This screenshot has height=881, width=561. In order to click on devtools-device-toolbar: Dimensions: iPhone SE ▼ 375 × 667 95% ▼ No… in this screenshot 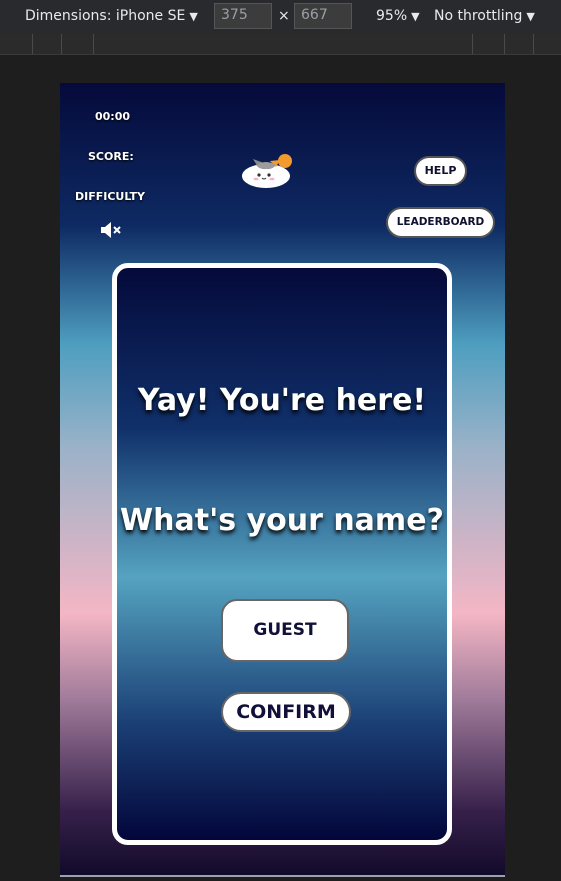, I will do `click(280, 17)`.